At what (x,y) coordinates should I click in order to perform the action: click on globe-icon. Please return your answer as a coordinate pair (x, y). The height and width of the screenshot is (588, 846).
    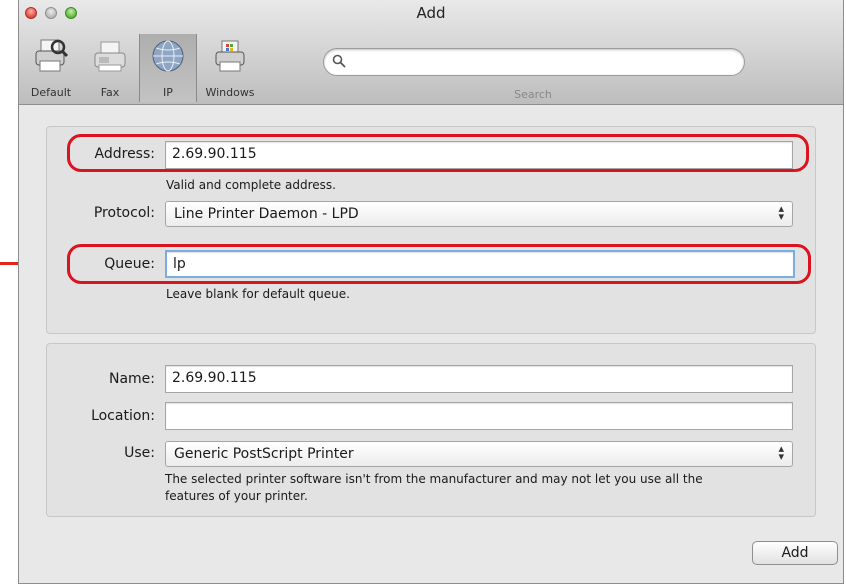
    Looking at the image, I should click on (168, 56).